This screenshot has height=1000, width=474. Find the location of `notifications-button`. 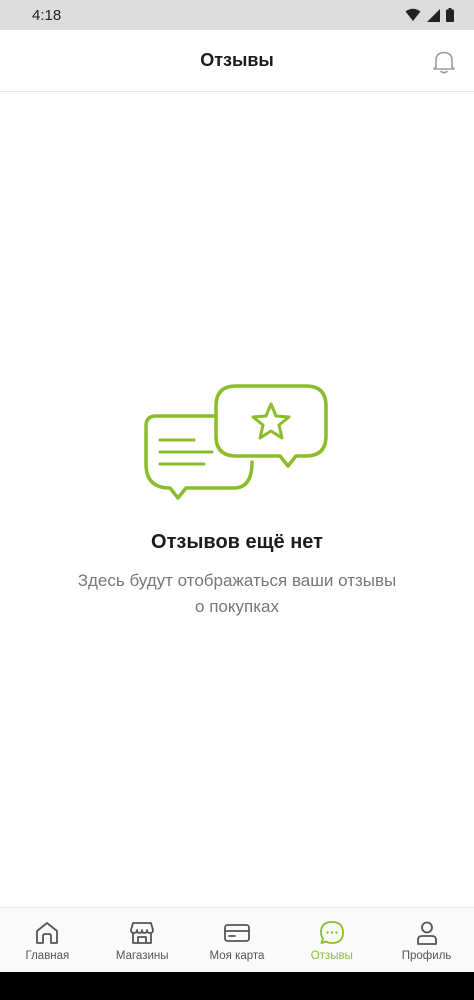

notifications-button is located at coordinates (444, 62).